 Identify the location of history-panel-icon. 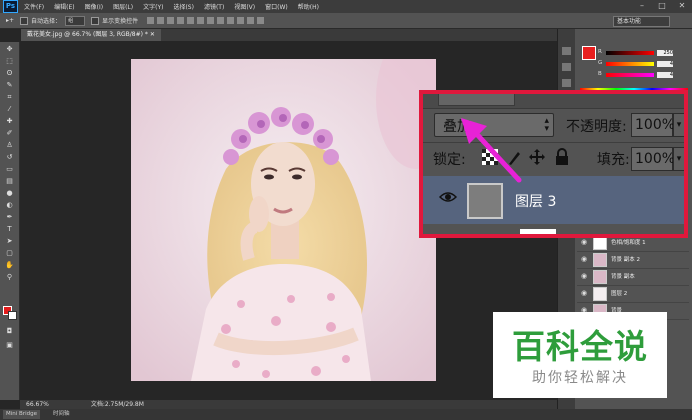
(566, 51).